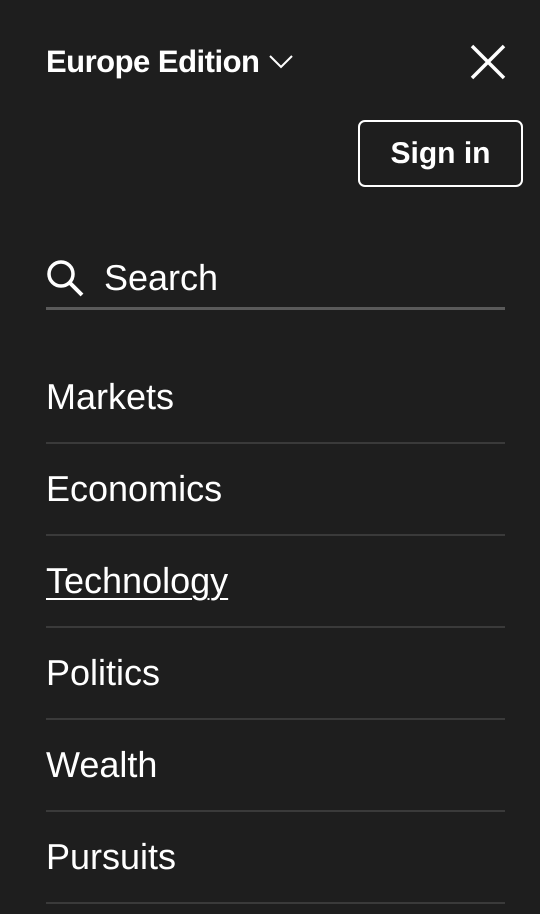 The width and height of the screenshot is (540, 914). I want to click on menu-link: Wealth, so click(102, 765).